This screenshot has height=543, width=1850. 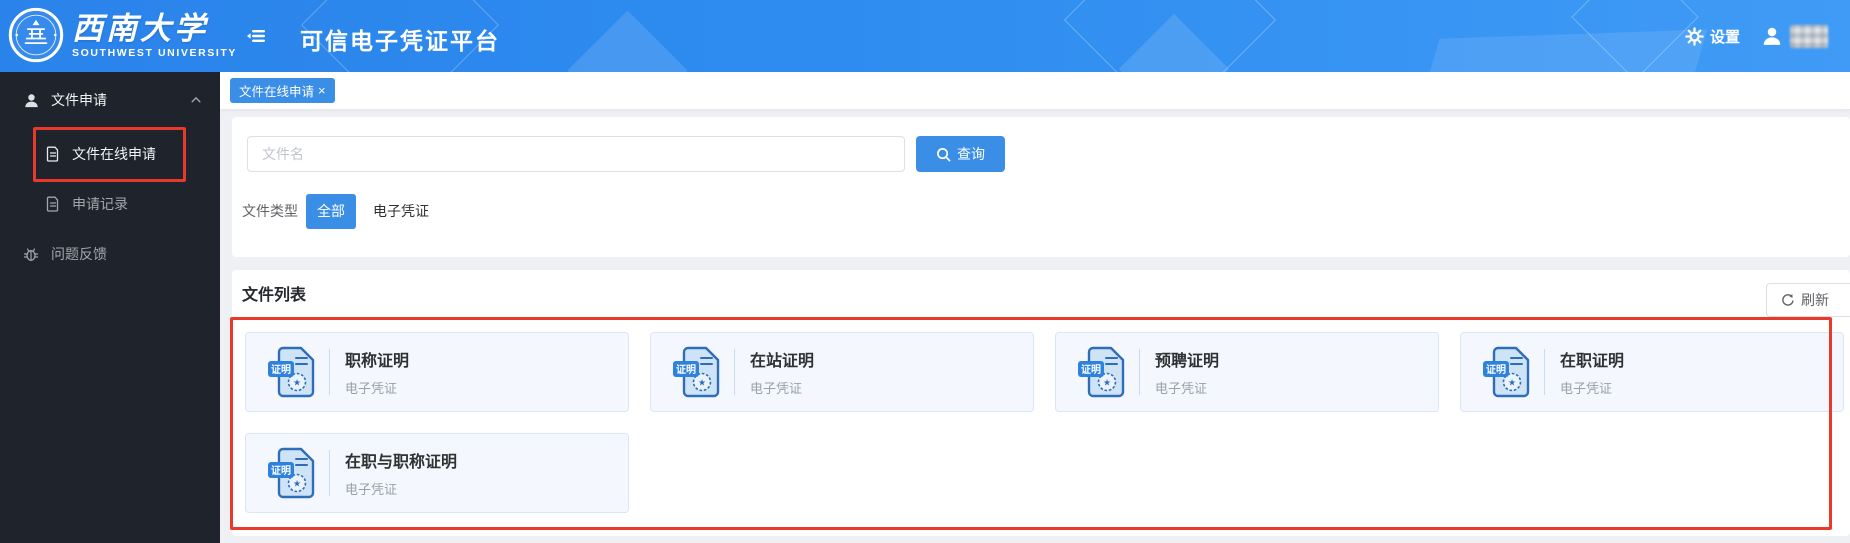 I want to click on search-icon, so click(x=944, y=154).